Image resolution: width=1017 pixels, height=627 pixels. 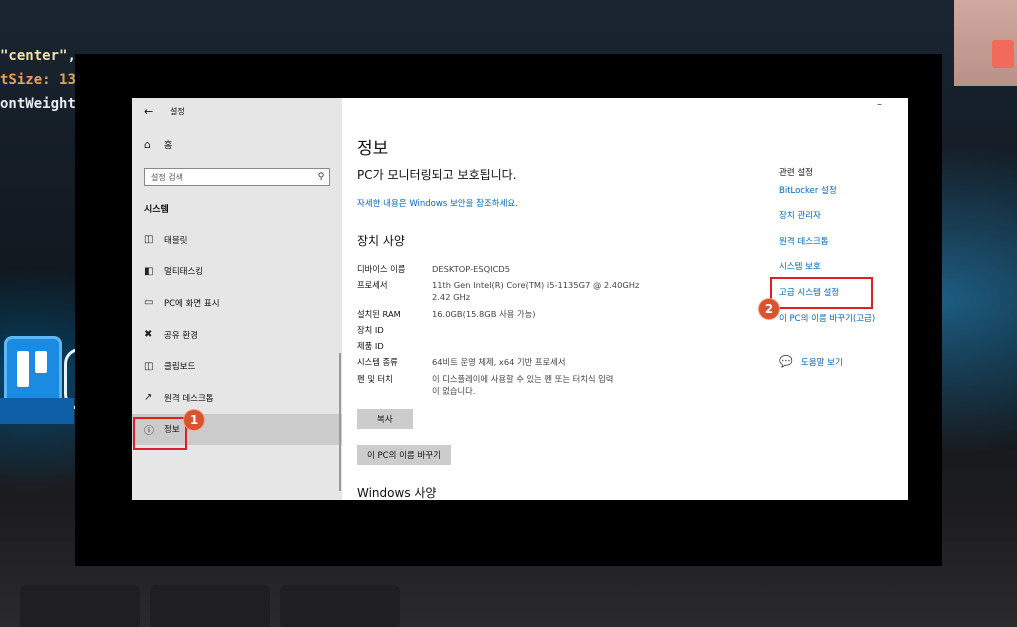 I want to click on highlight-box-about, so click(x=160, y=433).